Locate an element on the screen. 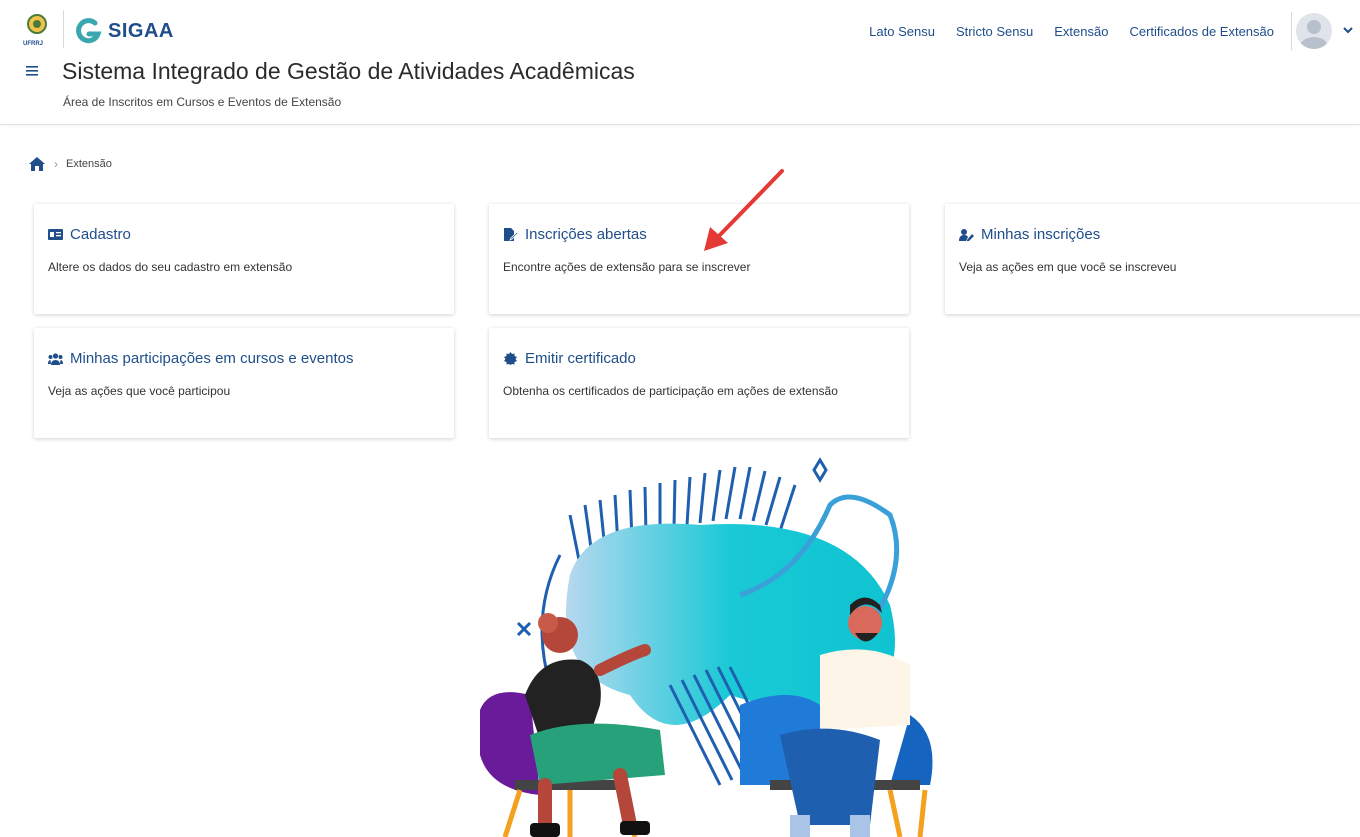  home-icon is located at coordinates (37, 164).